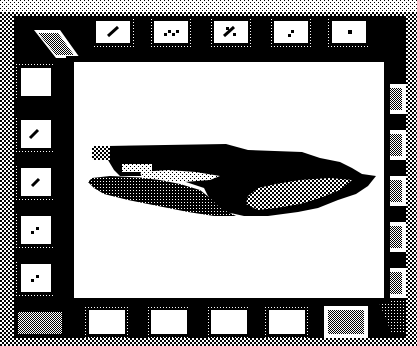 The image size is (417, 346). I want to click on dot-icon, so click(350, 32).